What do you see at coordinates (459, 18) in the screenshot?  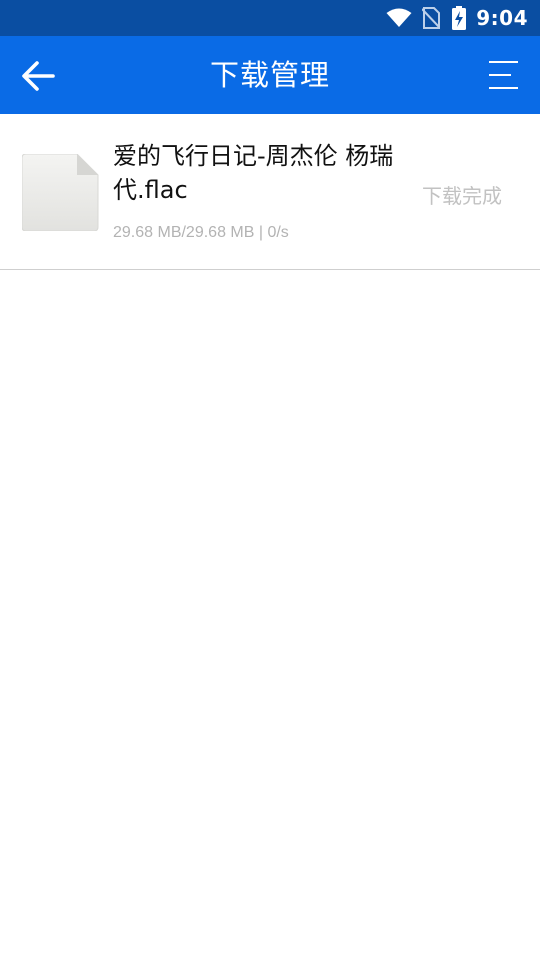 I see `battery-charging-icon` at bounding box center [459, 18].